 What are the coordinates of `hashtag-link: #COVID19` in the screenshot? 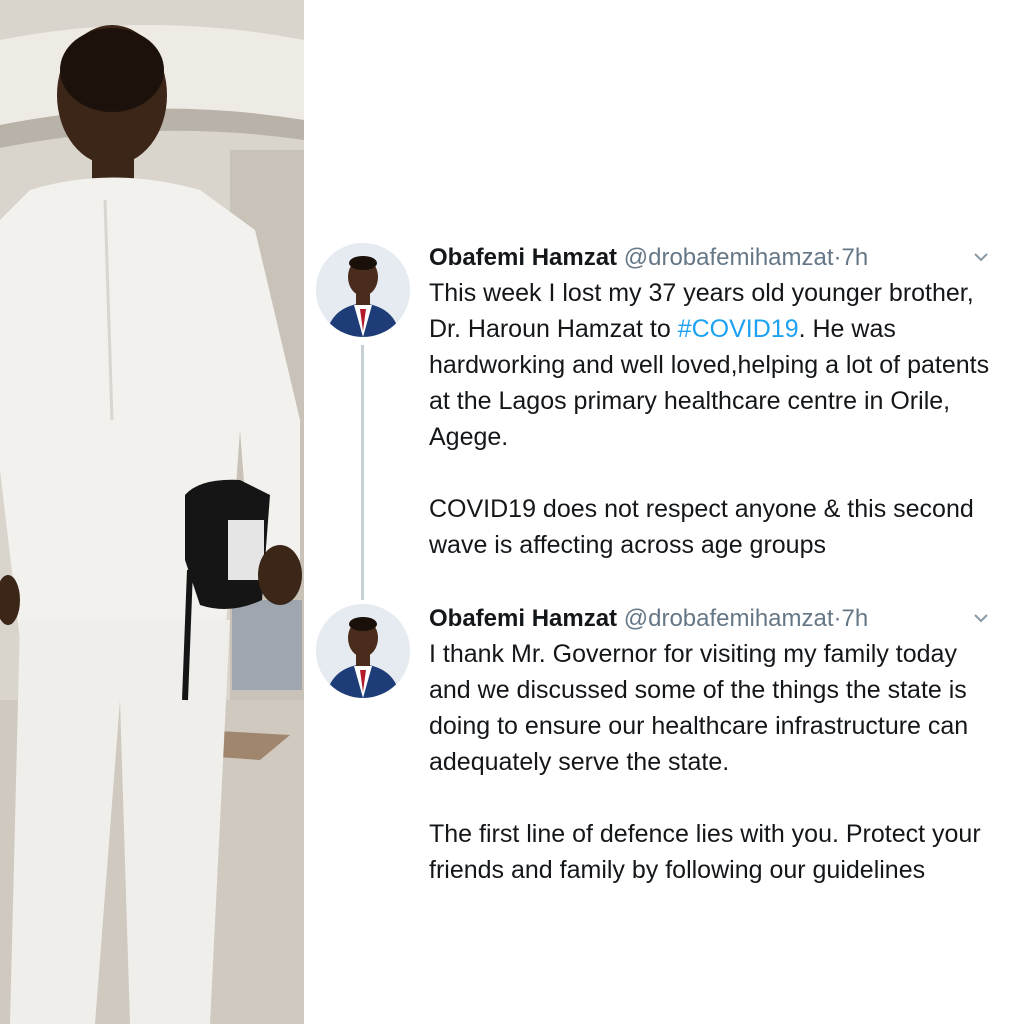 It's located at (738, 329).